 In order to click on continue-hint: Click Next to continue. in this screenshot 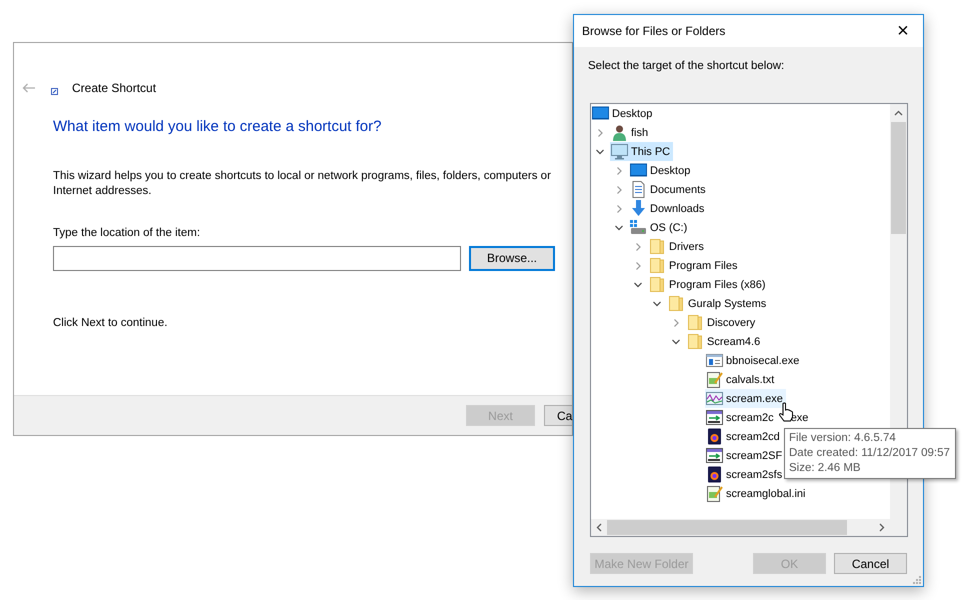, I will do `click(110, 323)`.